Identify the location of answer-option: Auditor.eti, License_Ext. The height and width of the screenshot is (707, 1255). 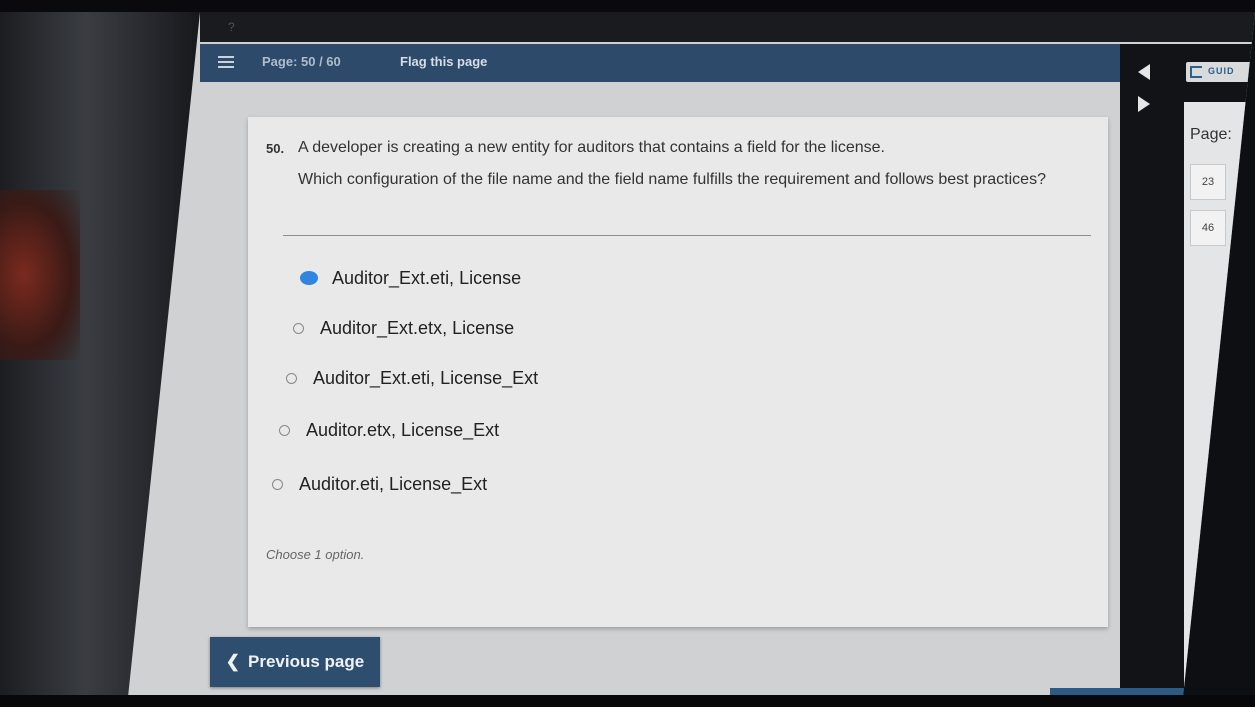
(379, 484).